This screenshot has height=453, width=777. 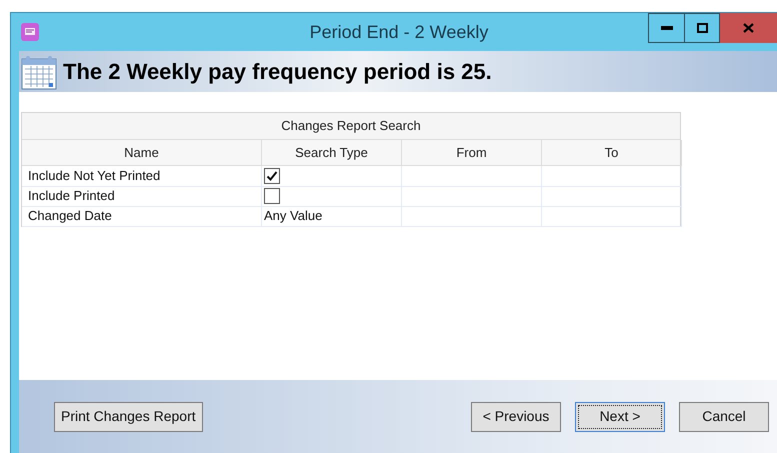 What do you see at coordinates (620, 417) in the screenshot?
I see `dialog-button: Next >` at bounding box center [620, 417].